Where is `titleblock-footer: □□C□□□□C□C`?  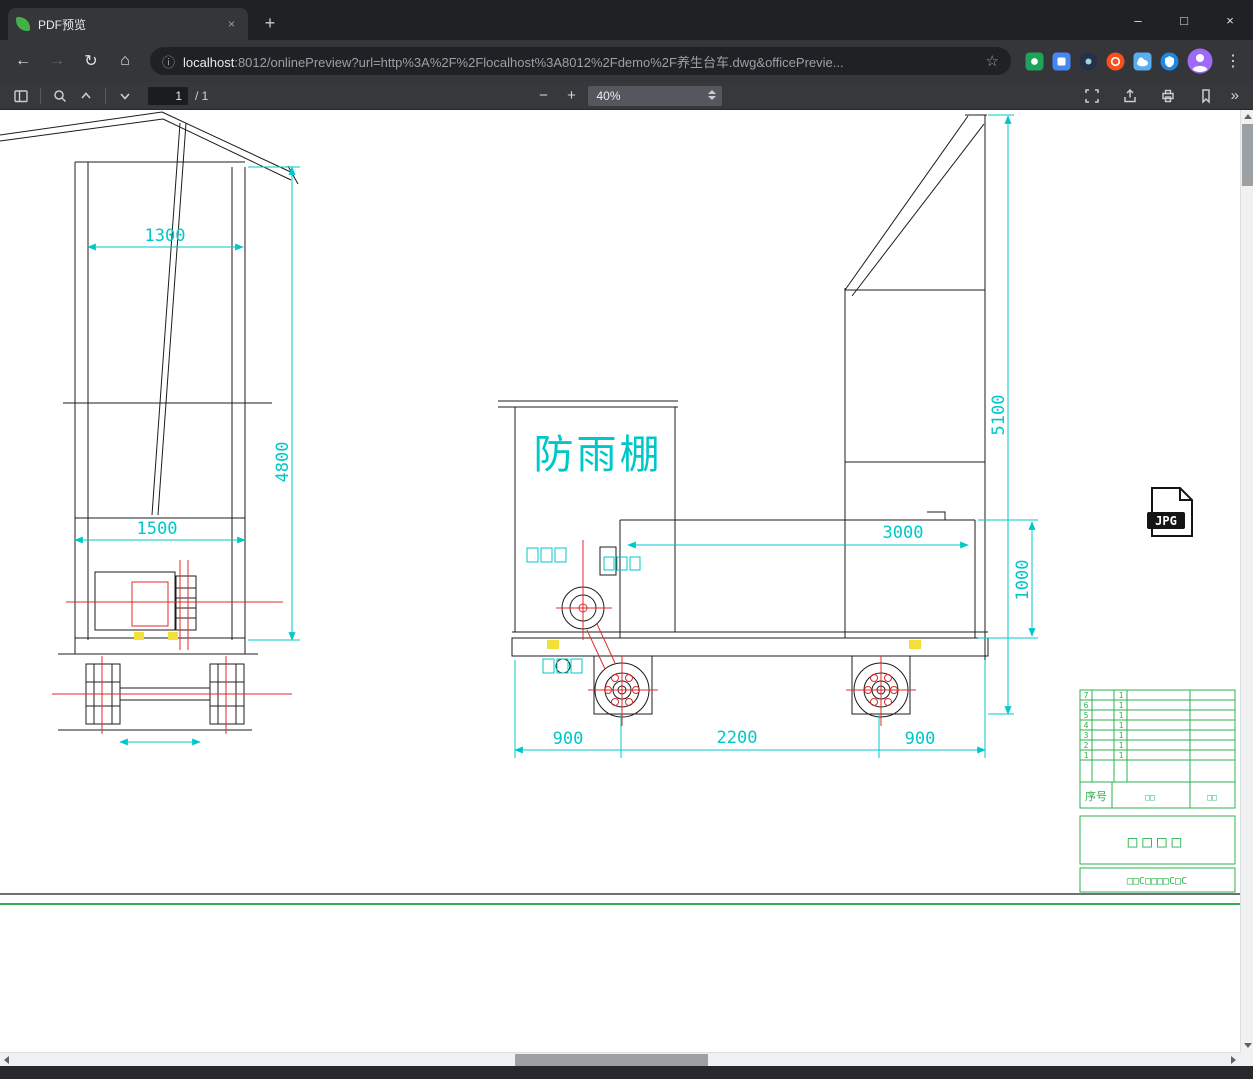
titleblock-footer: □□C□□□□C□C is located at coordinates (1157, 881).